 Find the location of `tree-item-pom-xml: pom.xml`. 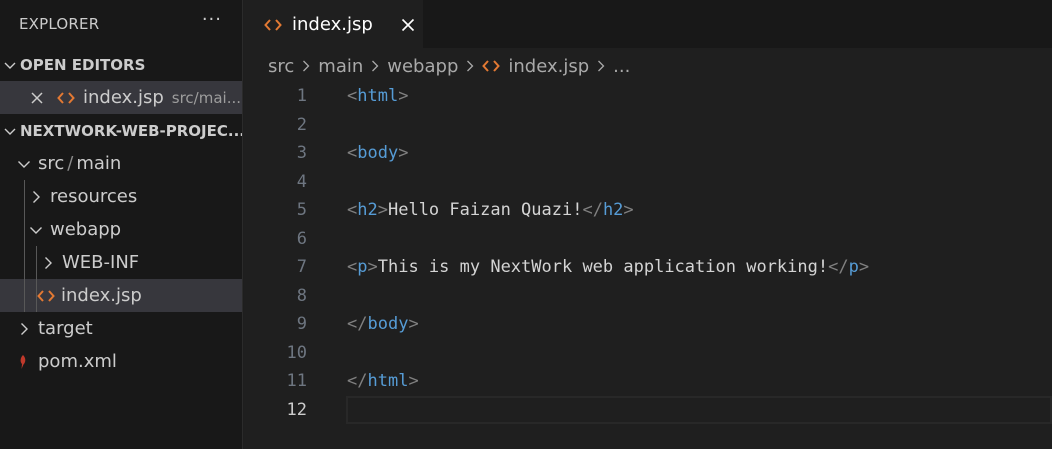

tree-item-pom-xml: pom.xml is located at coordinates (121, 361).